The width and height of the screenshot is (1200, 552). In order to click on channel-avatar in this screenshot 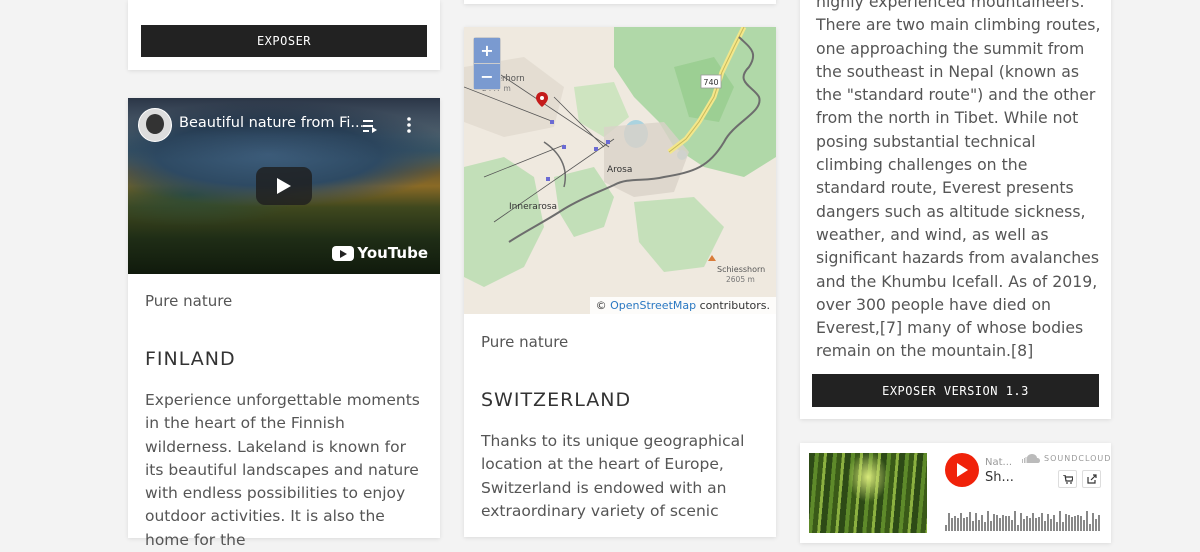, I will do `click(155, 125)`.